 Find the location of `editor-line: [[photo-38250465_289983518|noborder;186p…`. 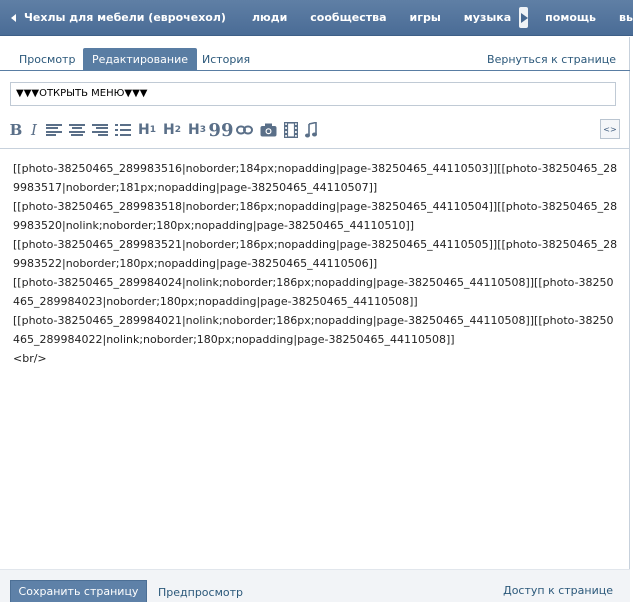

editor-line: [[photo-38250465_289983518|noborder;186p… is located at coordinates (315, 216).